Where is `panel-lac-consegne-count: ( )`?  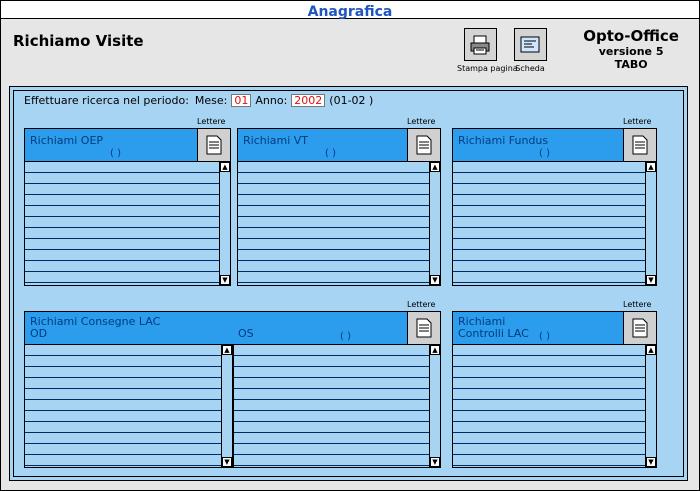
panel-lac-consegne-count: ( ) is located at coordinates (345, 336).